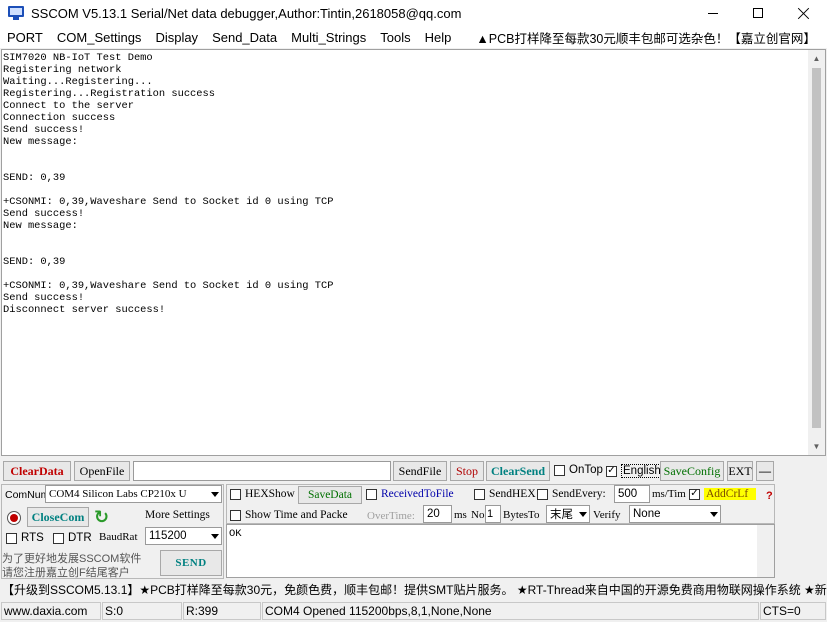 This screenshot has width=827, height=622. What do you see at coordinates (571, 494) in the screenshot?
I see `send-every-checkbox: SendEvery:` at bounding box center [571, 494].